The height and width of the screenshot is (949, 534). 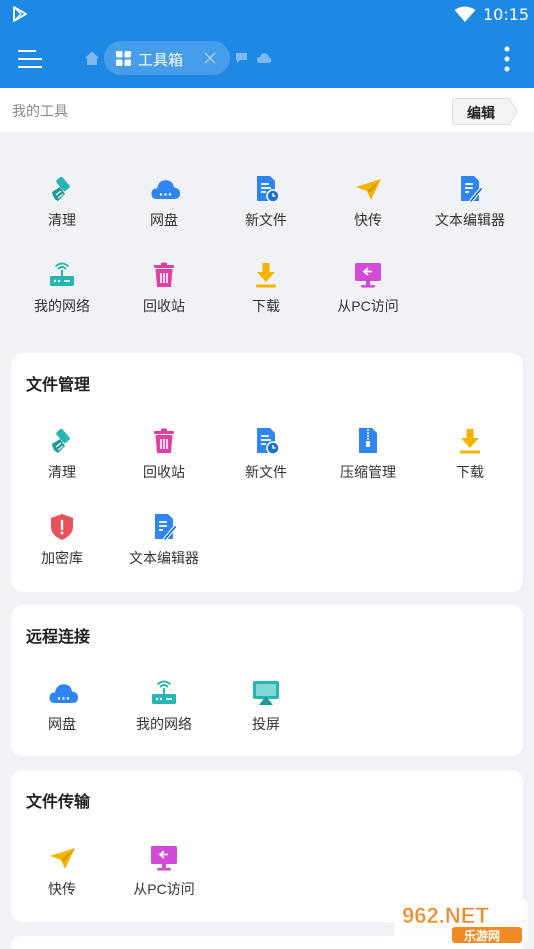 I want to click on tool-zip-manager: 压缩管理, so click(x=368, y=462).